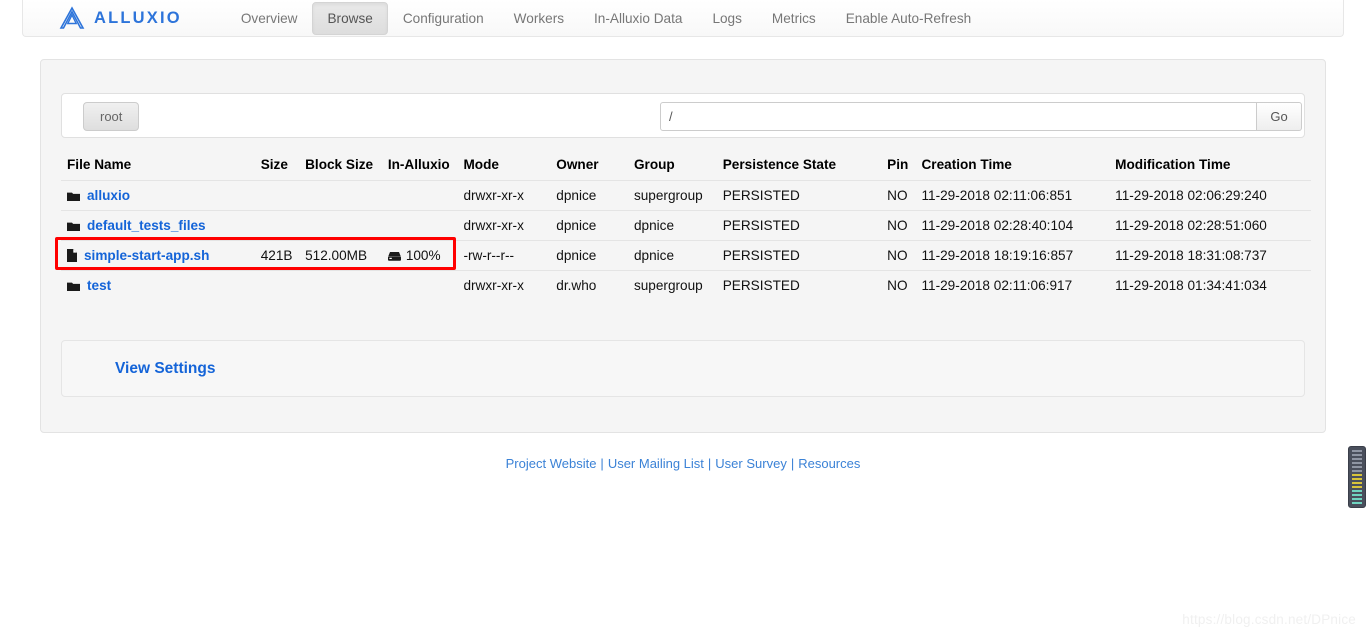 This screenshot has width=1366, height=635. Describe the element at coordinates (577, 164) in the screenshot. I see `col-header-owner: Owner` at that location.